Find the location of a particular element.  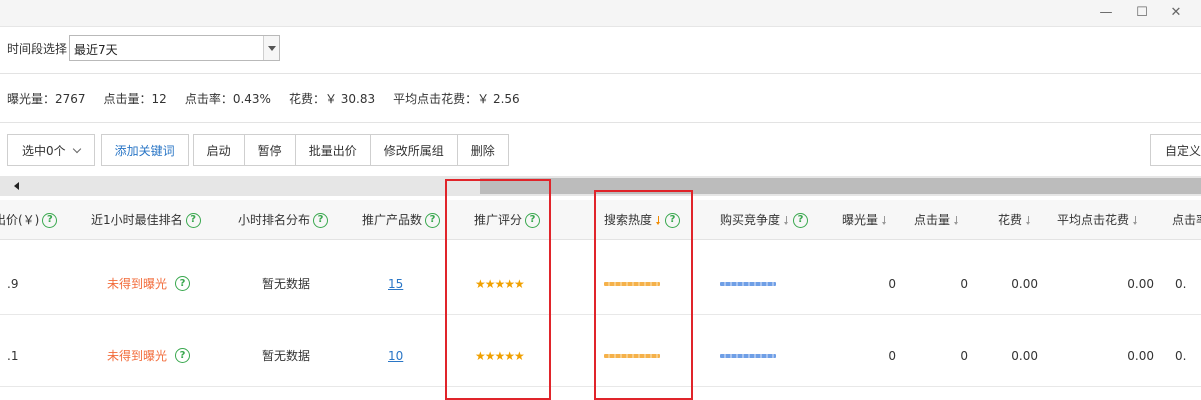

col-competition: 购买竞争度? is located at coordinates (764, 220).